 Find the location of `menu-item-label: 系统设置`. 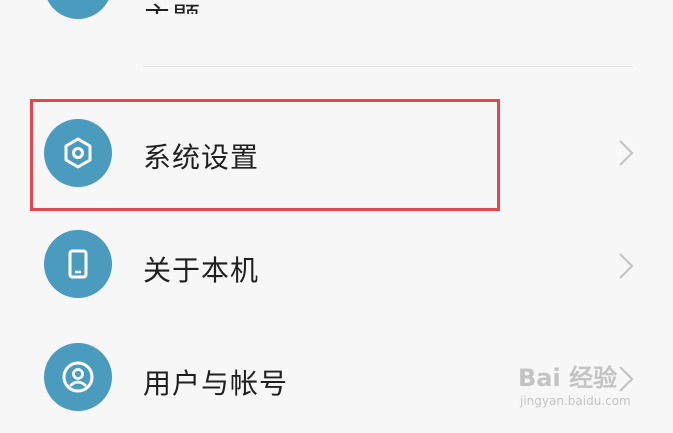

menu-item-label: 系统设置 is located at coordinates (201, 157).